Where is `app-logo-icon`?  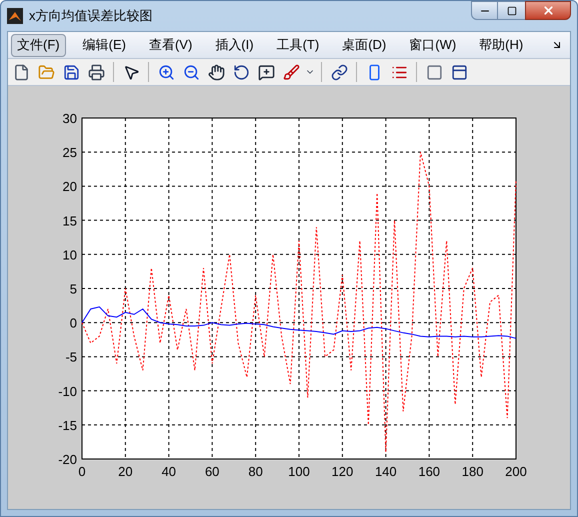
app-logo-icon is located at coordinates (15, 16).